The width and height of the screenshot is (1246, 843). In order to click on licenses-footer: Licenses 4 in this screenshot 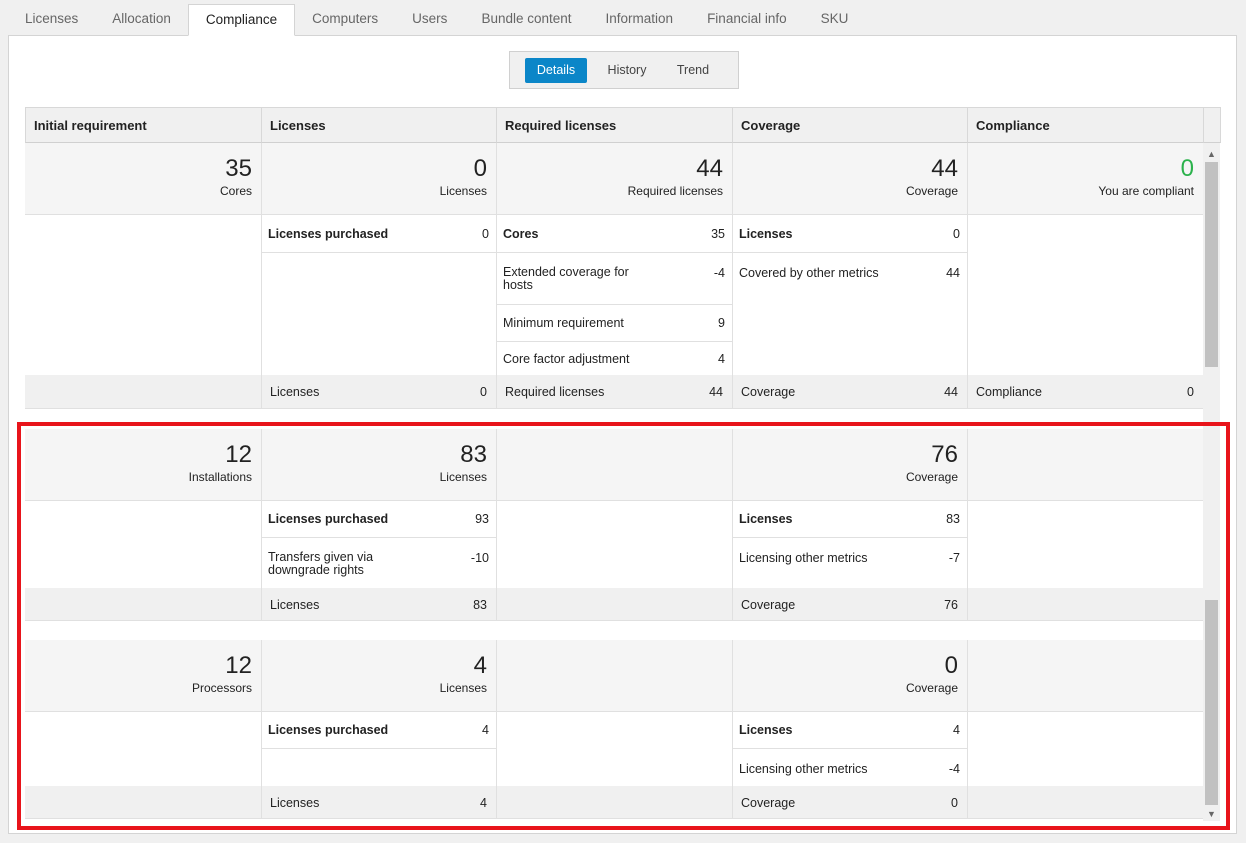, I will do `click(379, 802)`.